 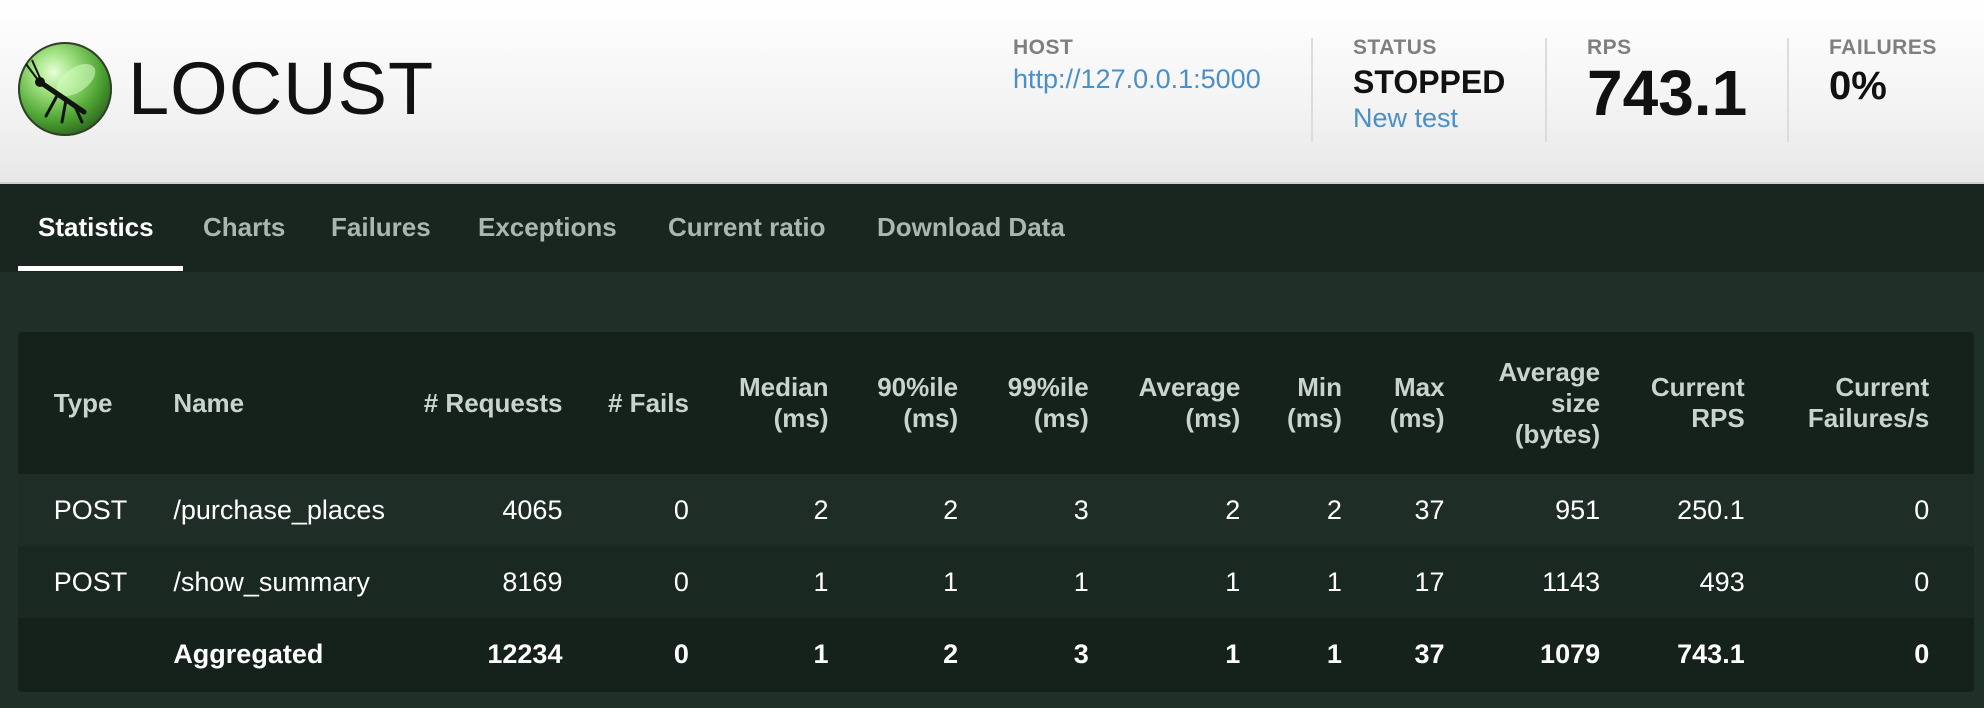 What do you see at coordinates (1672, 403) in the screenshot?
I see `col-header-current-rps: Current RPS` at bounding box center [1672, 403].